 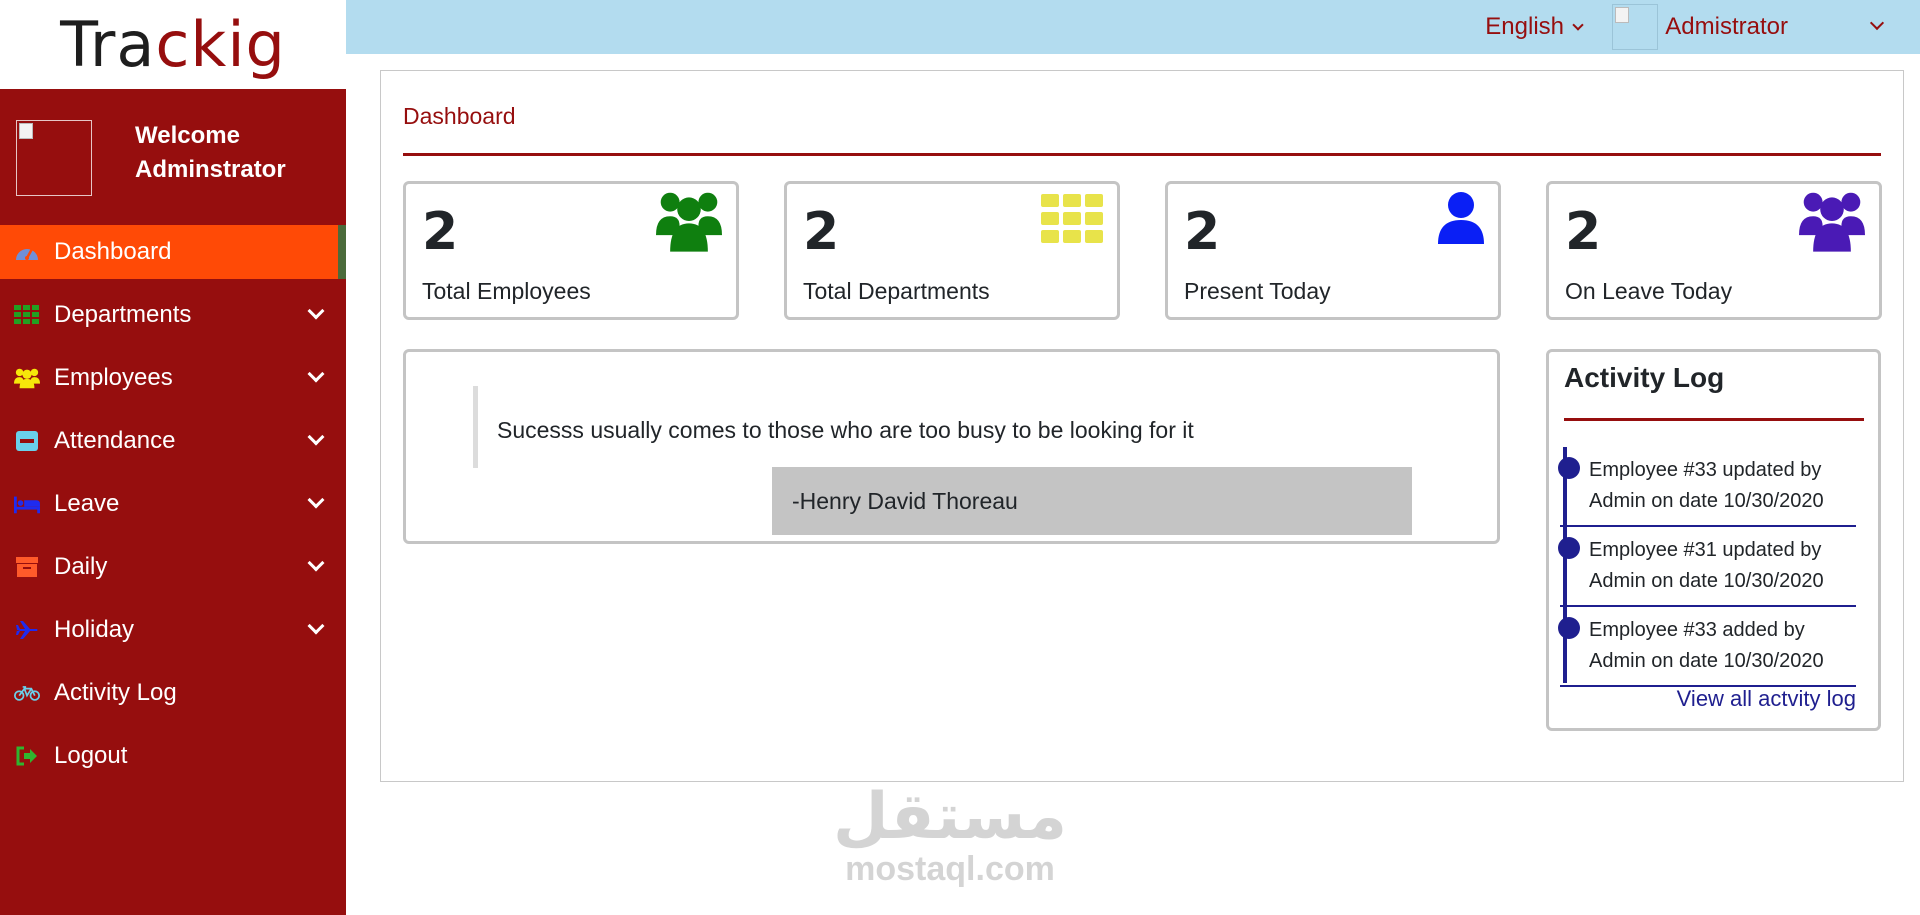 I want to click on sidebar-item-dashboard: Dashboard, so click(x=173, y=252).